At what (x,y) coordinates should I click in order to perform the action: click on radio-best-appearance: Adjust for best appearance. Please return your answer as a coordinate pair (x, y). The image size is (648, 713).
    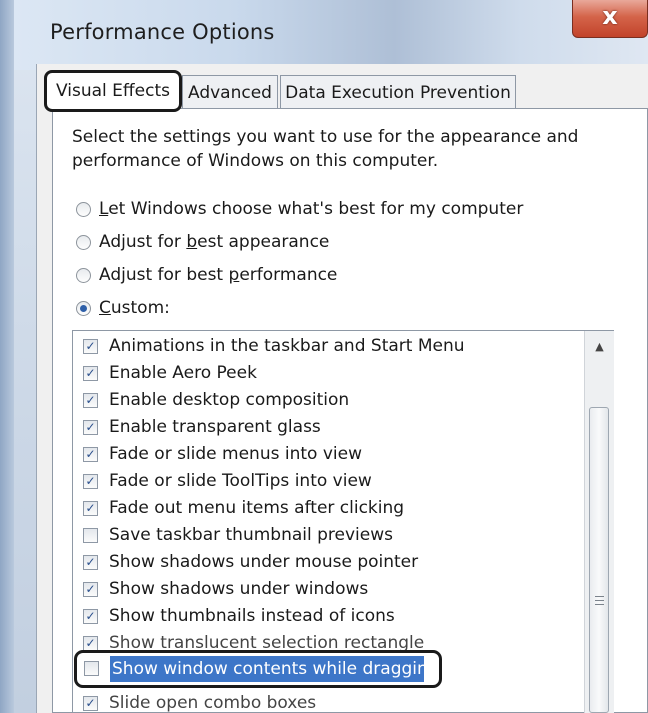
    Looking at the image, I should click on (202, 242).